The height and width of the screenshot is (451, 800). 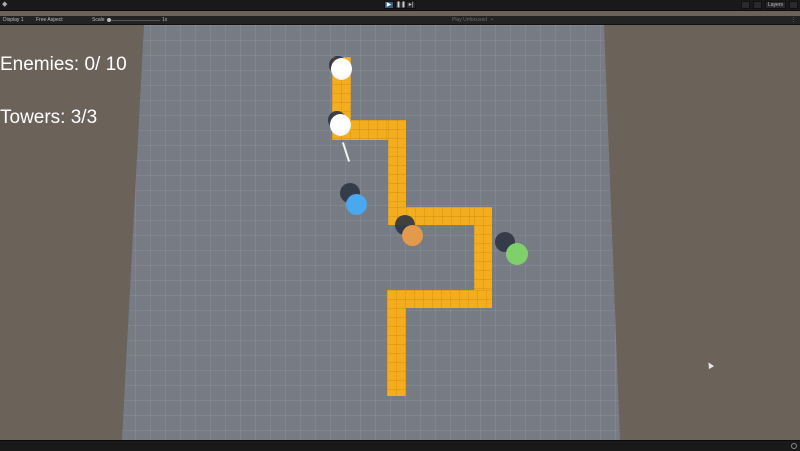 What do you see at coordinates (400, 445) in the screenshot?
I see `status-bar` at bounding box center [400, 445].